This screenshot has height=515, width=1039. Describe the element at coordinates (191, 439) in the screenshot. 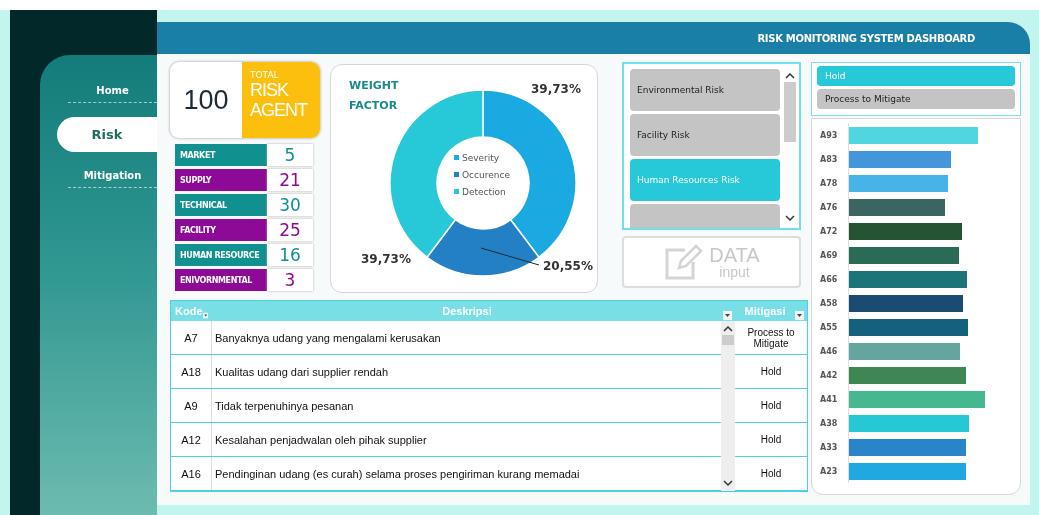

I see `table-cell: A12` at that location.